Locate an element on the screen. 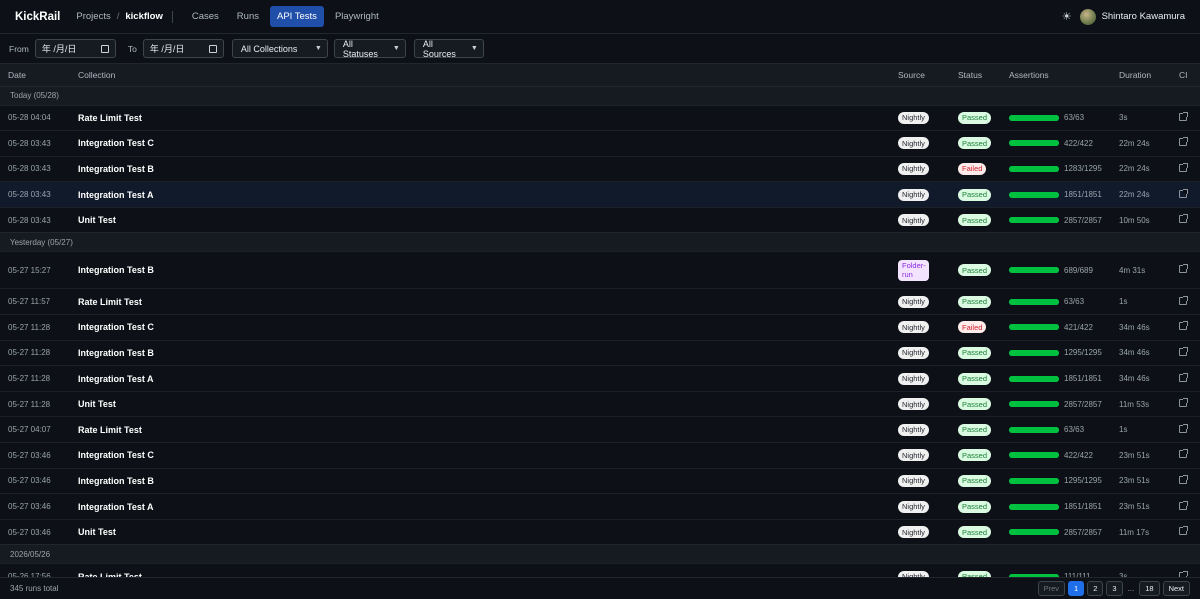  assertions-cell: 1283/1295 is located at coordinates (1056, 168).